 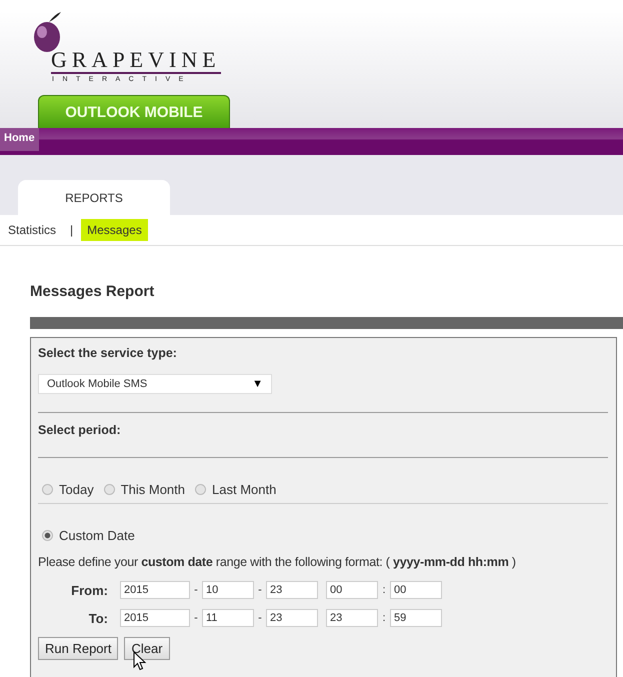 I want to click on field-label: Select period:, so click(x=80, y=430).